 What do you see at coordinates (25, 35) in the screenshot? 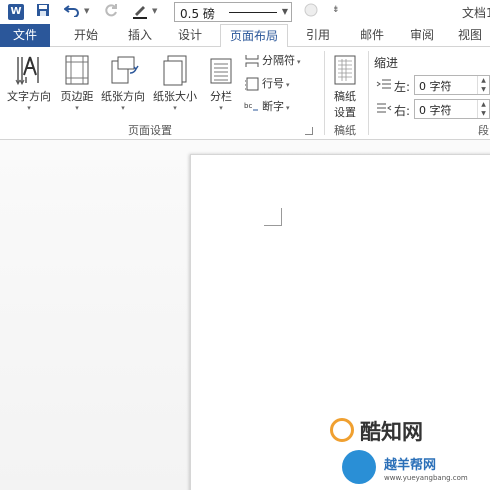
I see `tab-file: 文件` at bounding box center [25, 35].